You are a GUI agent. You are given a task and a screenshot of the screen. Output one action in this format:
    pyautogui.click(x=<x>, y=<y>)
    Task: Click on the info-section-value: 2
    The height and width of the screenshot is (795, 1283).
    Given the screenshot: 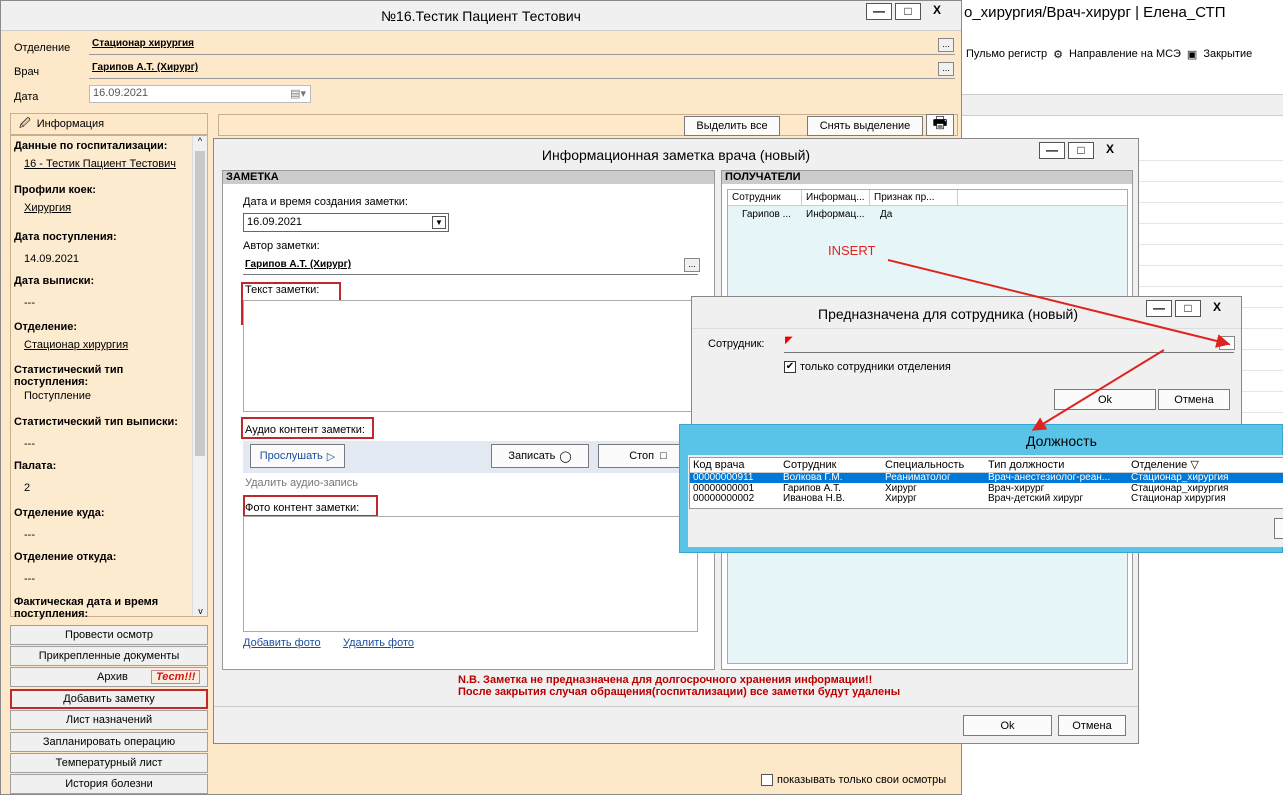 What is the action you would take?
    pyautogui.click(x=27, y=488)
    